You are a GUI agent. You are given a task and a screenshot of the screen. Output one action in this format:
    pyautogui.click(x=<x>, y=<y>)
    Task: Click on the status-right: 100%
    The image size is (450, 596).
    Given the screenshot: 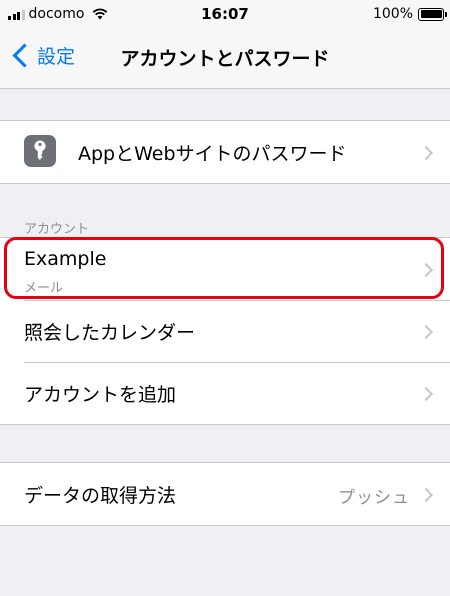 What is the action you would take?
    pyautogui.click(x=409, y=14)
    